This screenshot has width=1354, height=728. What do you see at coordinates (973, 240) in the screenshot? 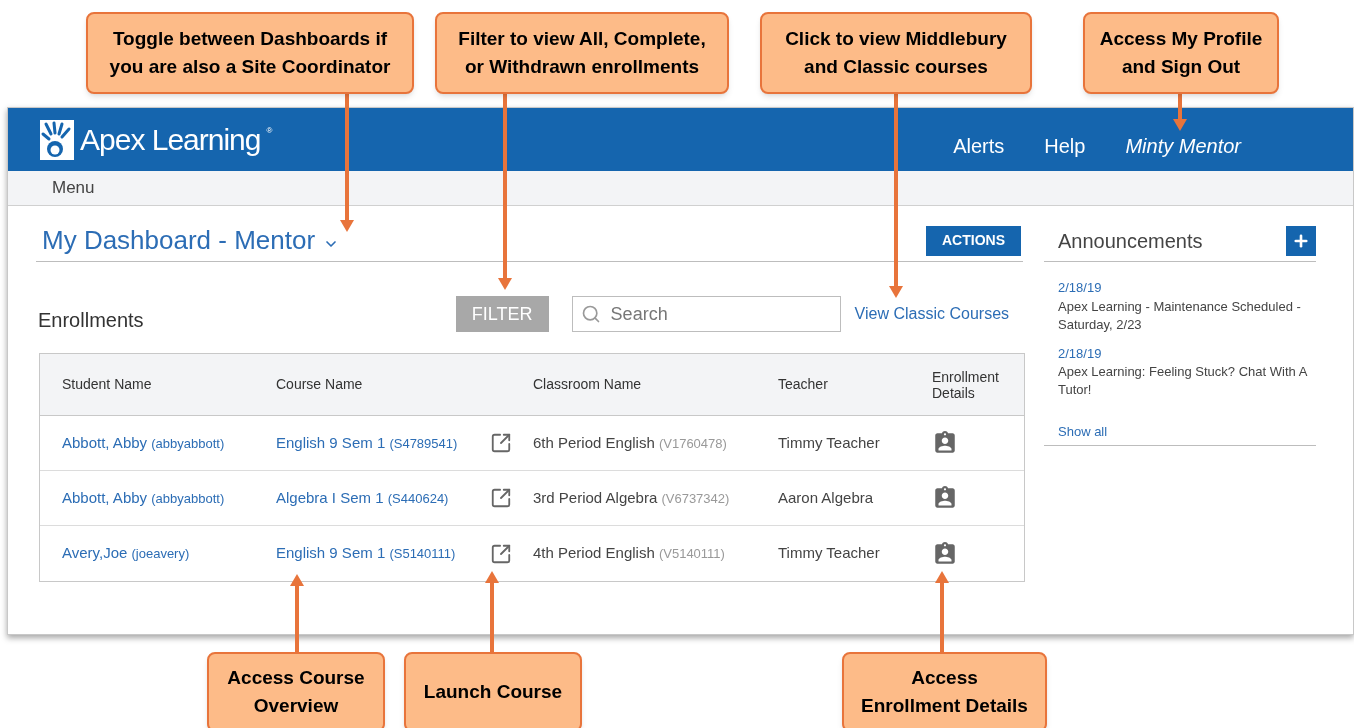
I see `actions-button: ACTIONS` at bounding box center [973, 240].